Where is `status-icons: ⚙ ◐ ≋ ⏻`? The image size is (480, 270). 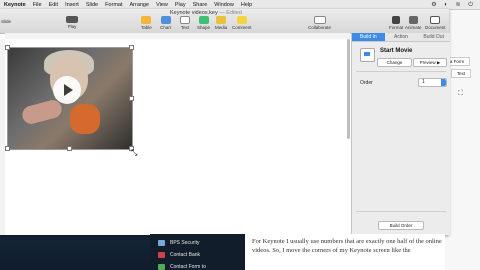
status-icons: ⚙ ◐ ≋ ⏻ is located at coordinates (453, 5).